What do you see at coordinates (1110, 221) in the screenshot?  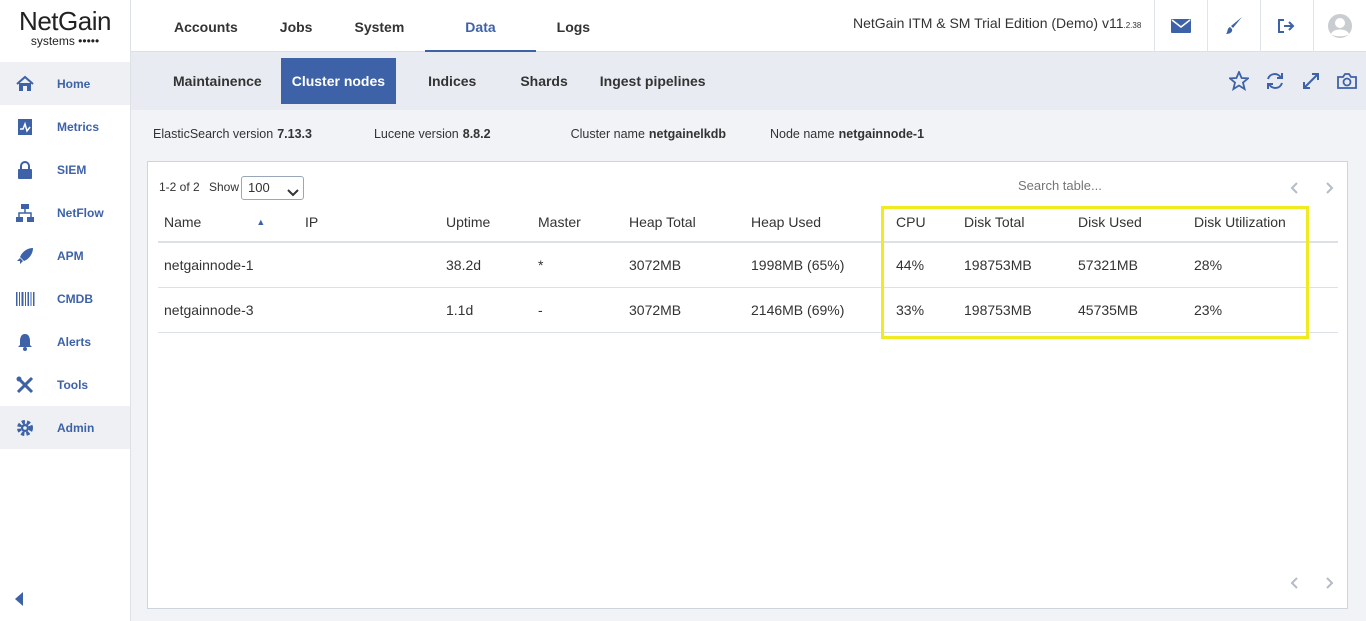 I see `column-header-label: Disk Used` at bounding box center [1110, 221].